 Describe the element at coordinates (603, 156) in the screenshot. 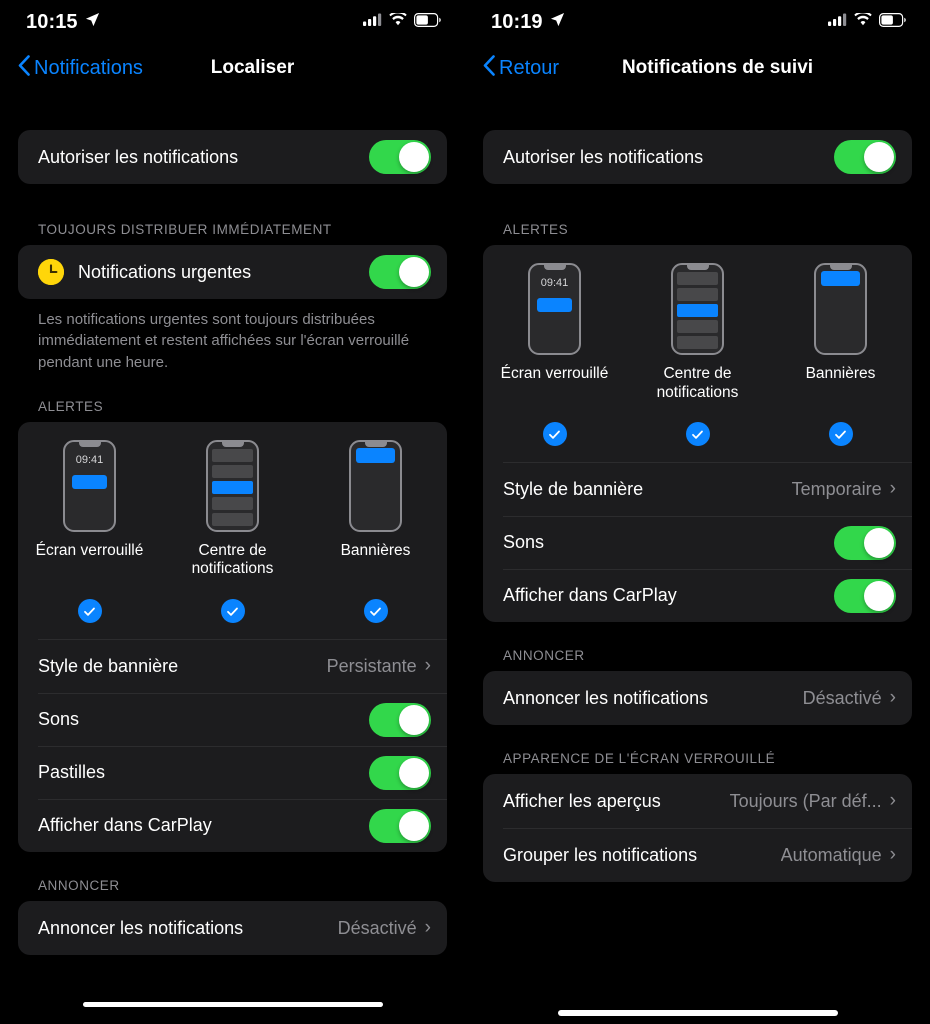

I see `row-label: Autoriser les notifications` at that location.